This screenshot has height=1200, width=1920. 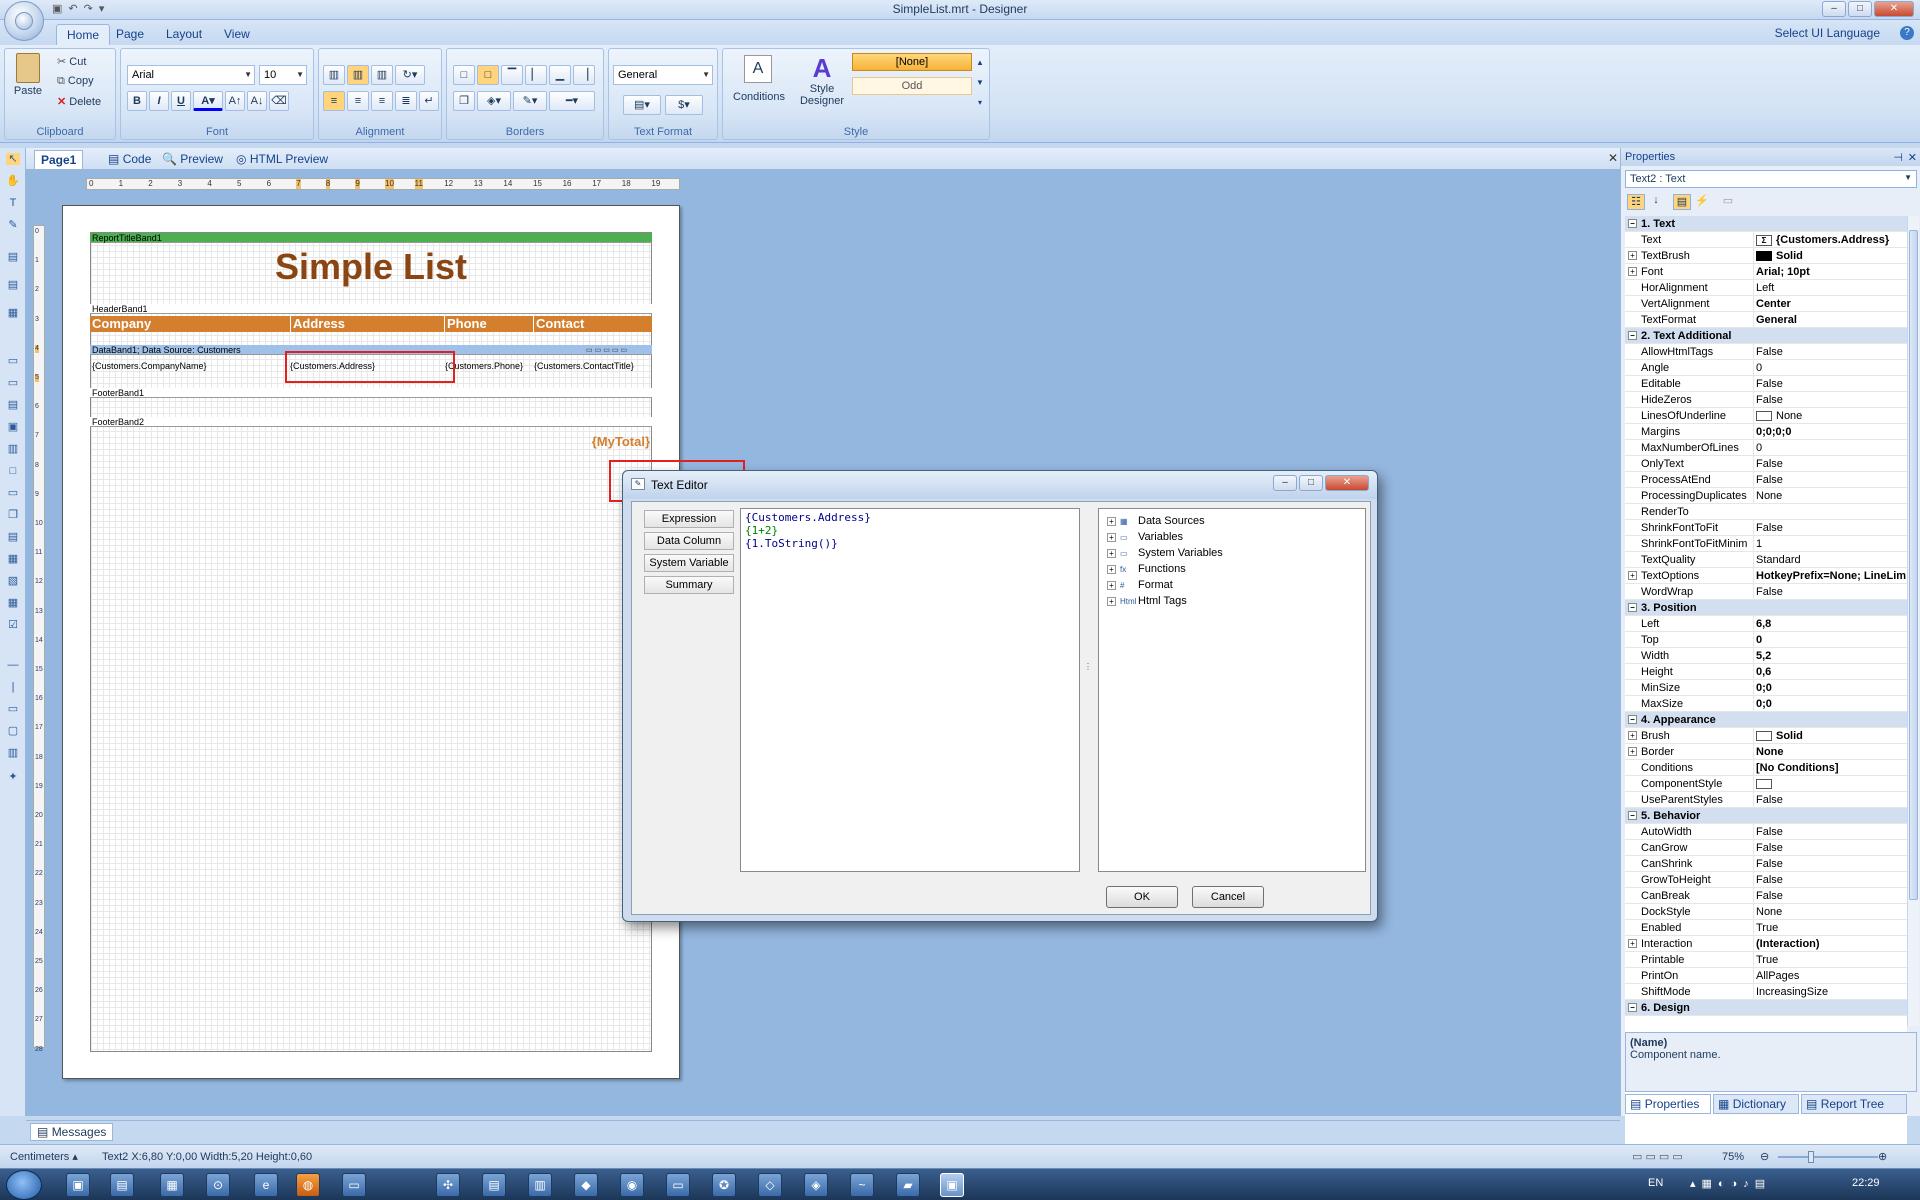 What do you see at coordinates (489, 366) in the screenshot?
I see `data-phone: {Customers.Phone}` at bounding box center [489, 366].